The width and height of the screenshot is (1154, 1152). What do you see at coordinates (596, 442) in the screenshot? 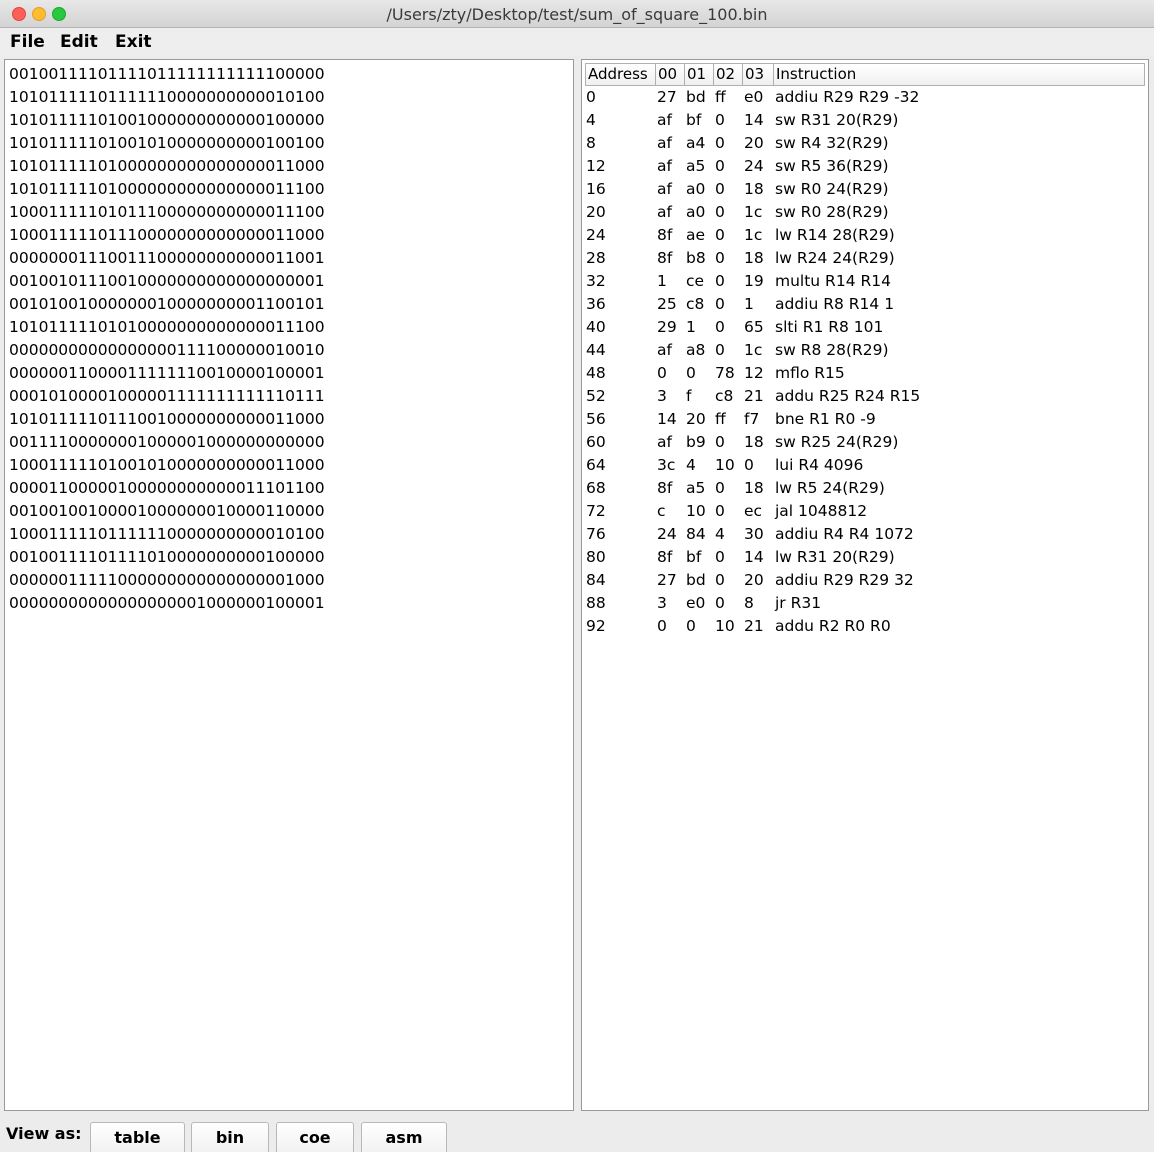
I see `address-cell: 60` at bounding box center [596, 442].